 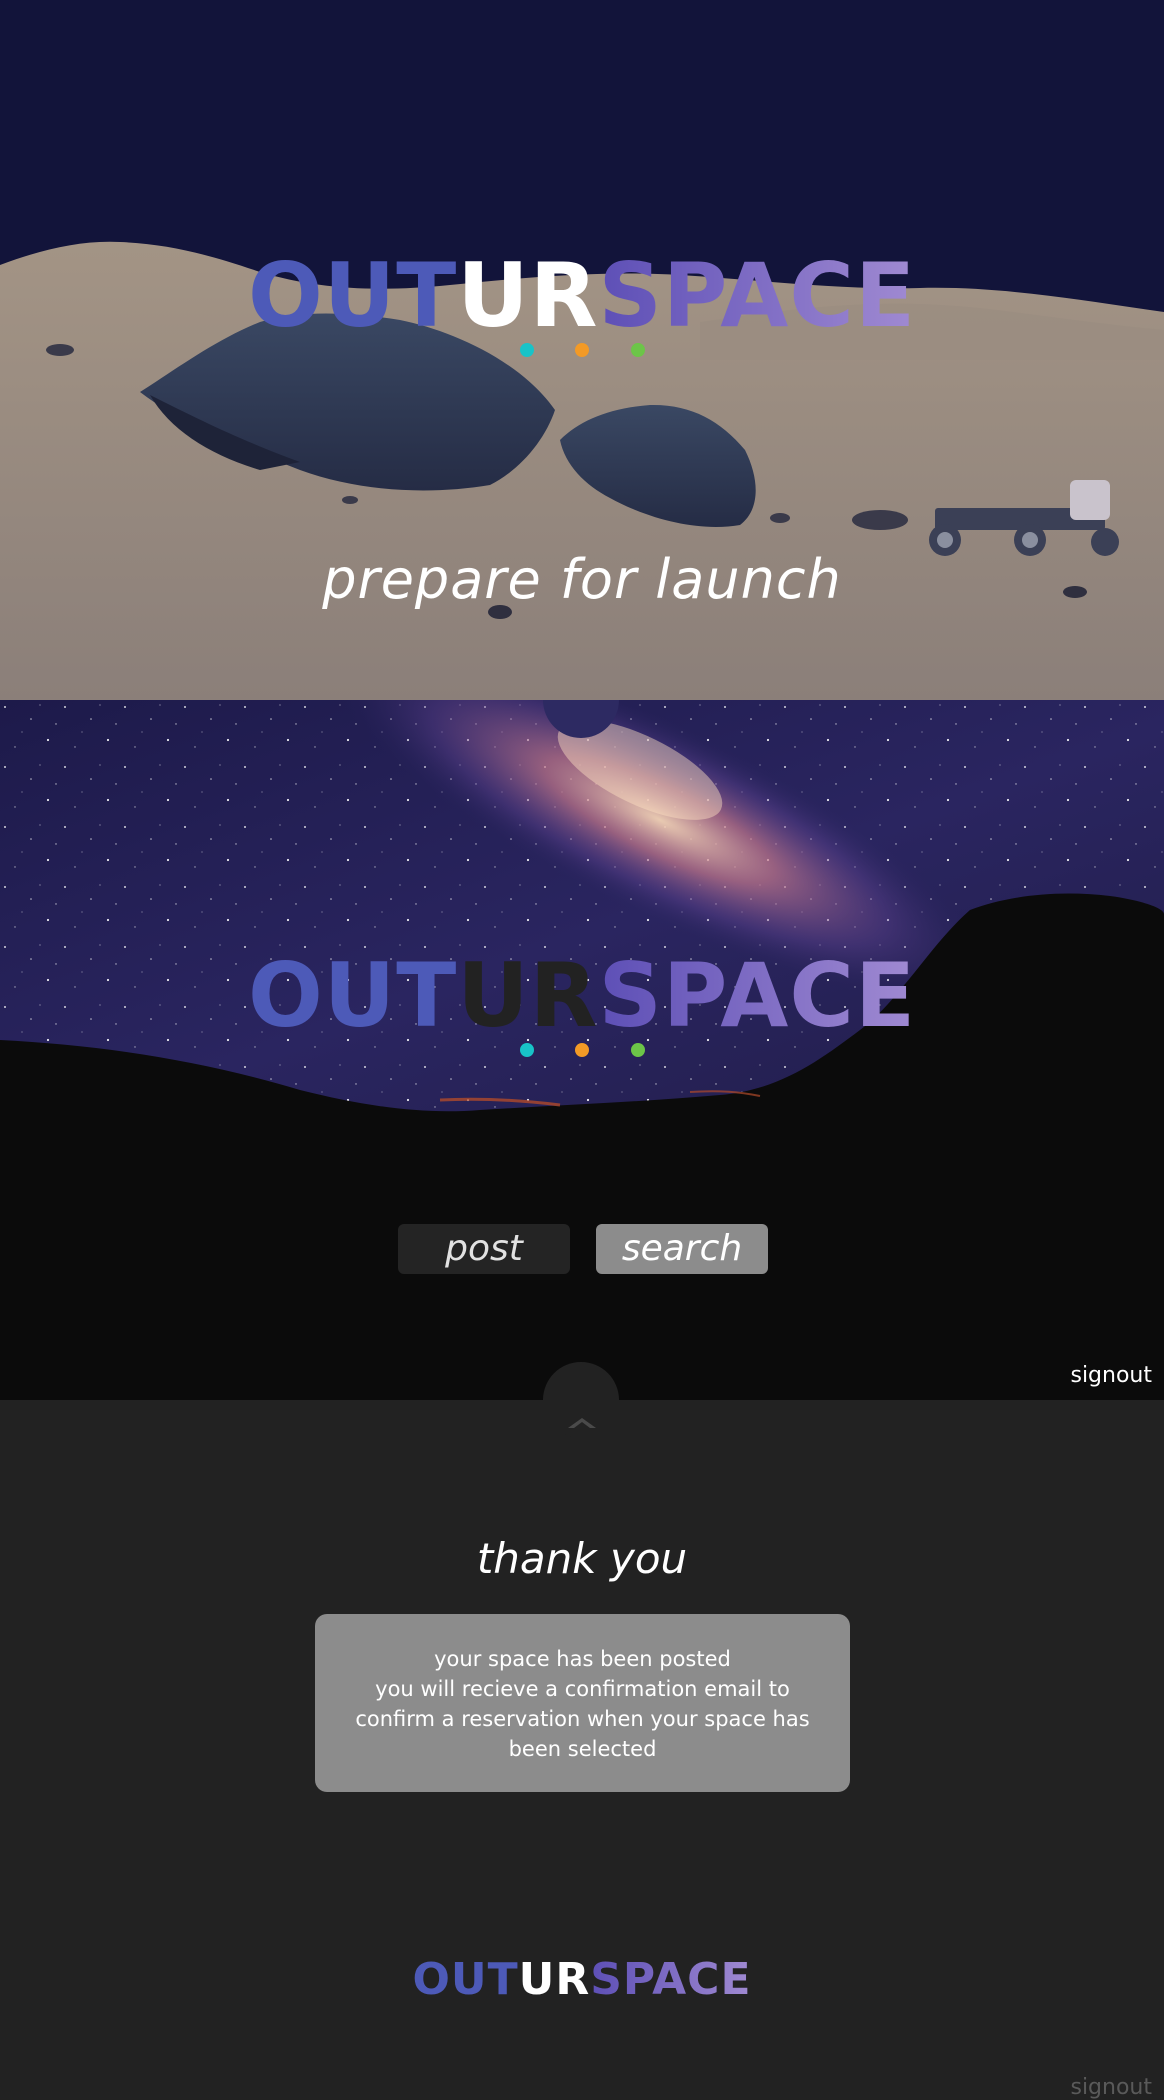 I want to click on galaxy-logo: OUTURSPACE, so click(x=582, y=996).